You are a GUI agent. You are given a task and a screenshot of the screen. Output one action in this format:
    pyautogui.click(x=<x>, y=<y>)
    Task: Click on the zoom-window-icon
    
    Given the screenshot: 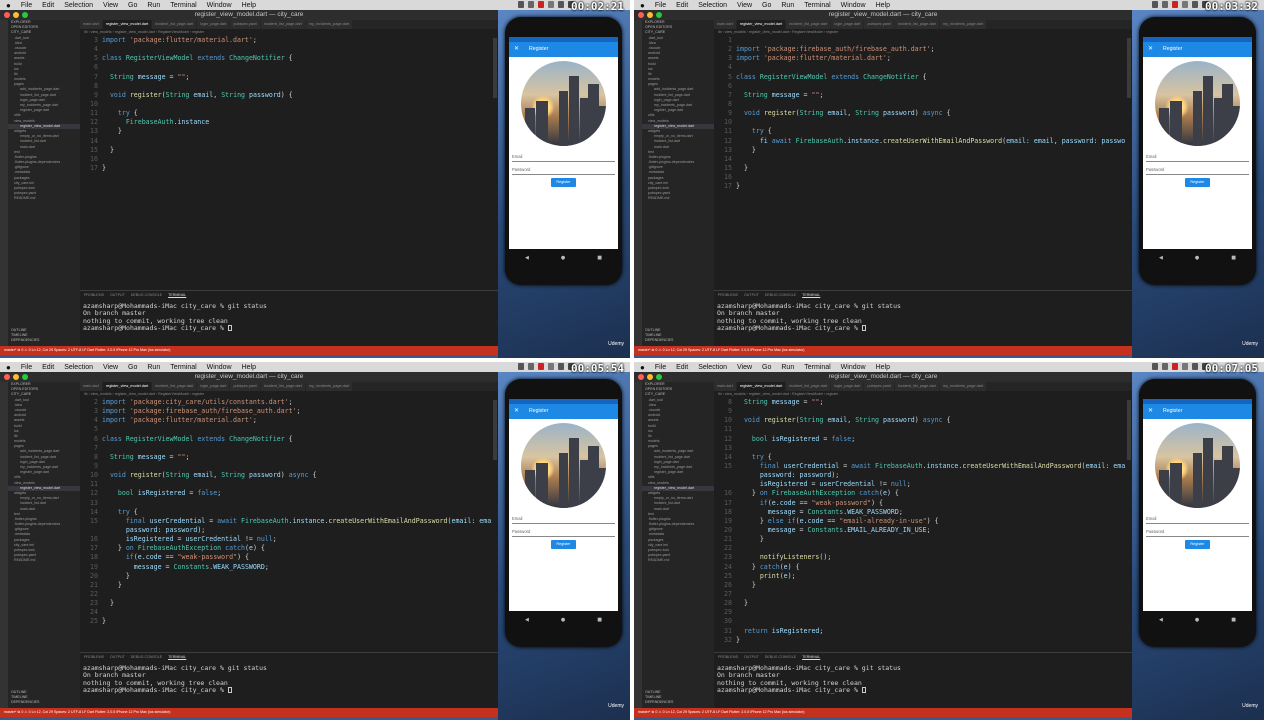 What is the action you would take?
    pyautogui.click(x=659, y=377)
    